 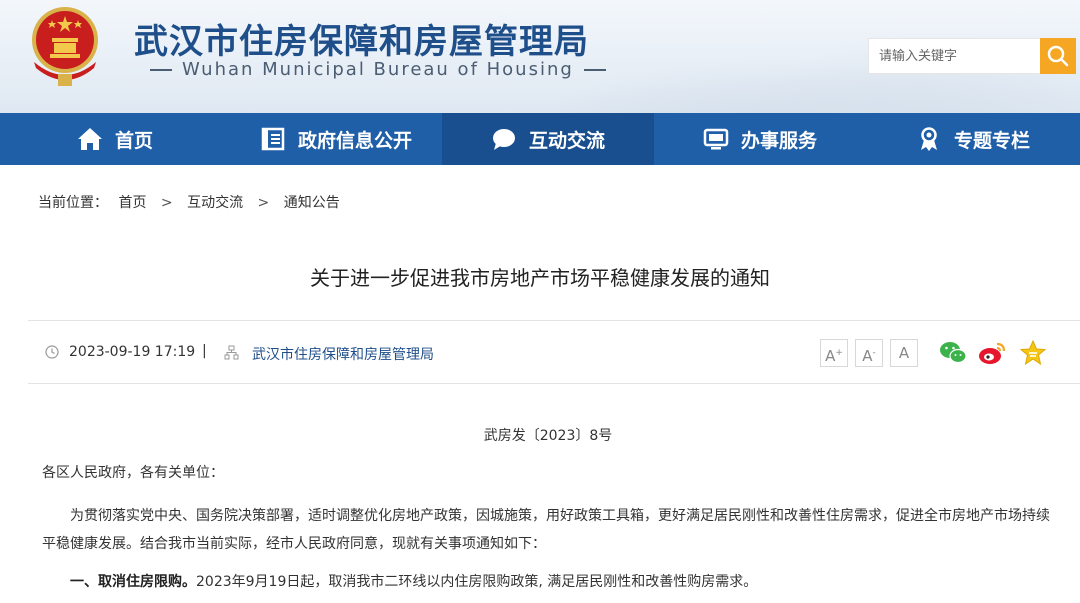 I want to click on breadcrumb-link-notices: 通知公告, so click(x=312, y=203).